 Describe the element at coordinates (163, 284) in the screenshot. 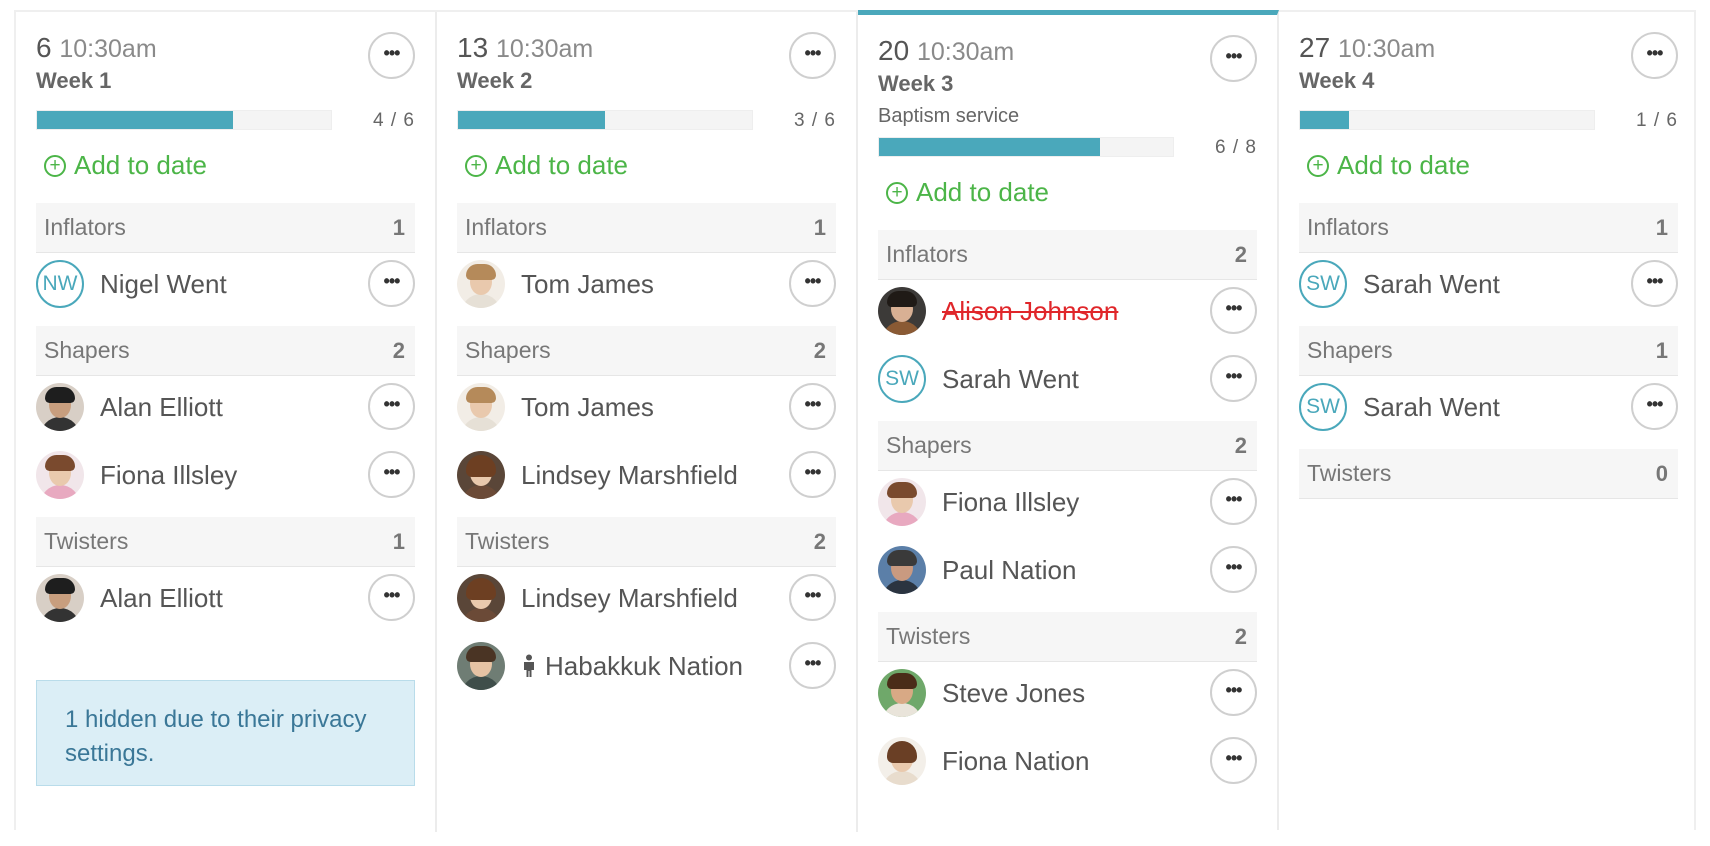

I see `person-name: Nigel Went` at that location.